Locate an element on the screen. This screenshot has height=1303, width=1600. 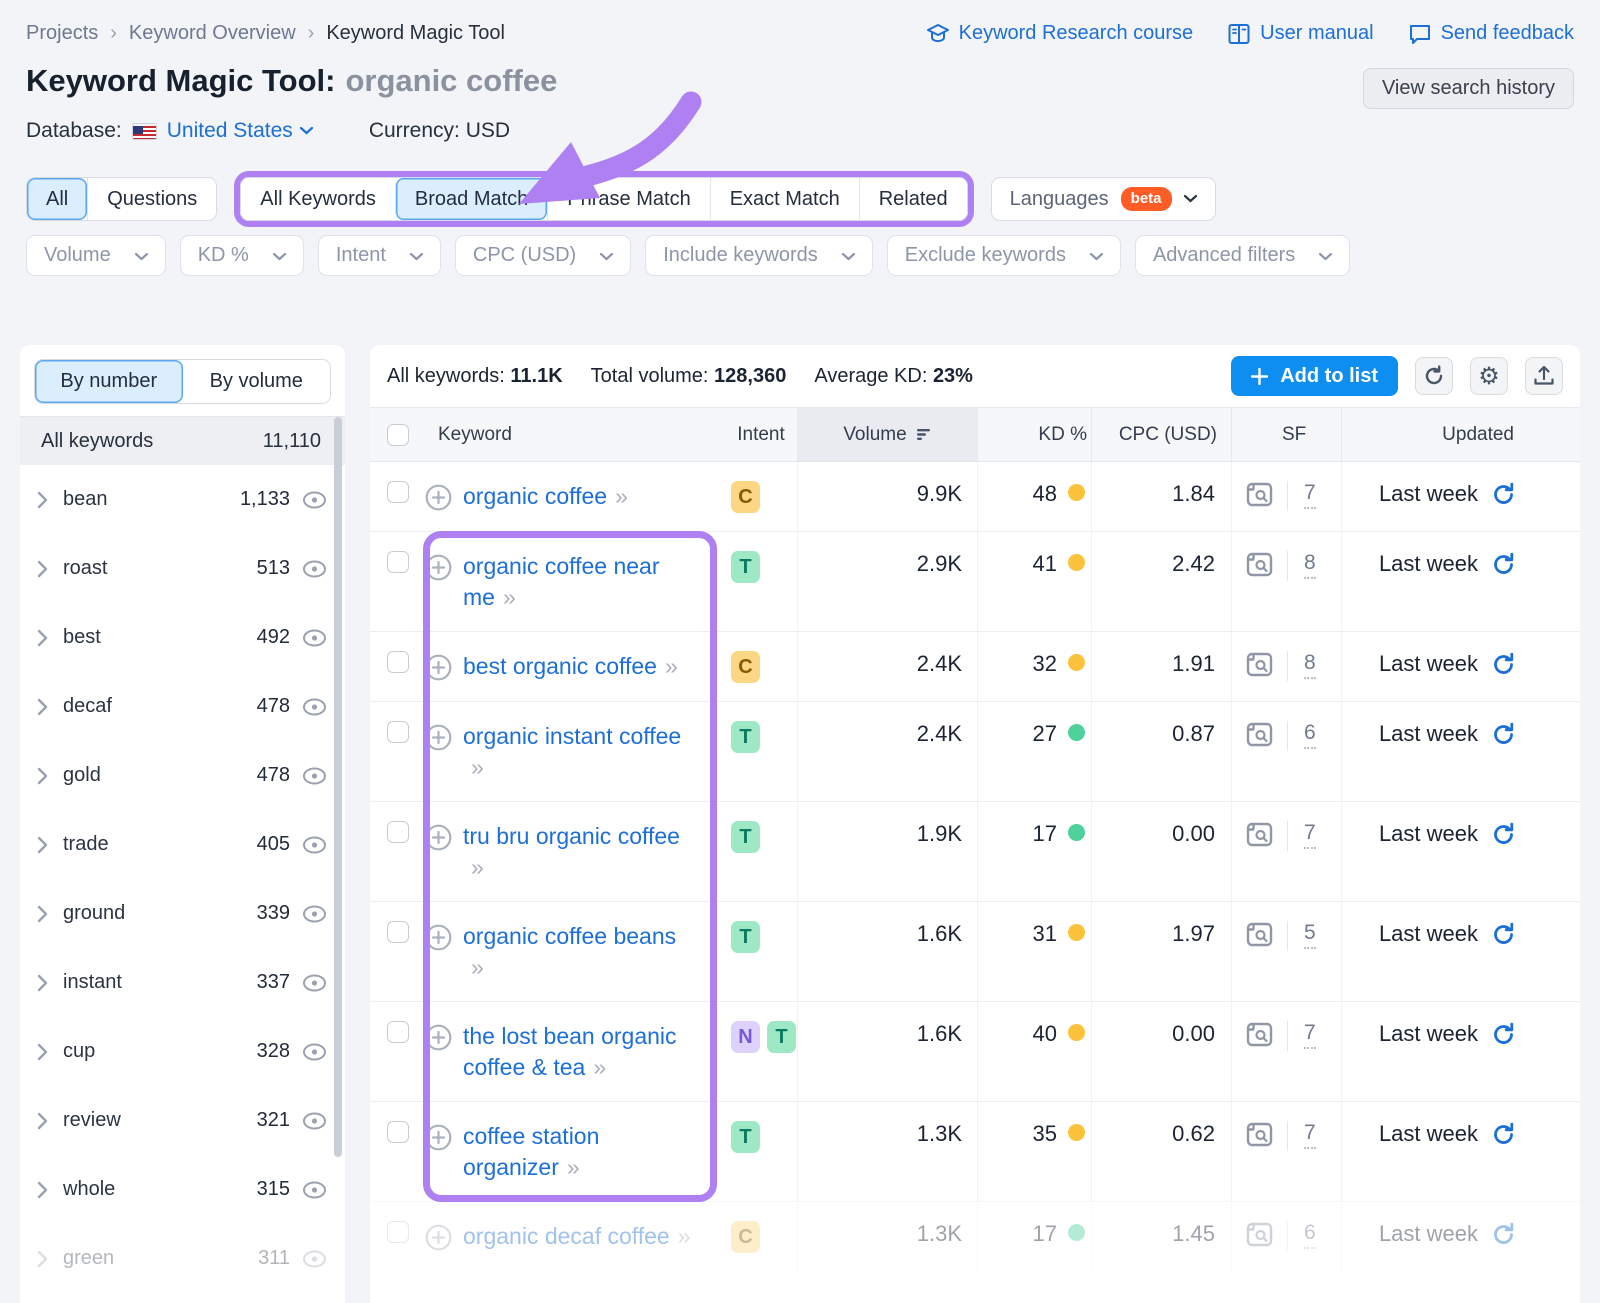
sidebar-group-bean: bean 1,133 is located at coordinates (182, 499).